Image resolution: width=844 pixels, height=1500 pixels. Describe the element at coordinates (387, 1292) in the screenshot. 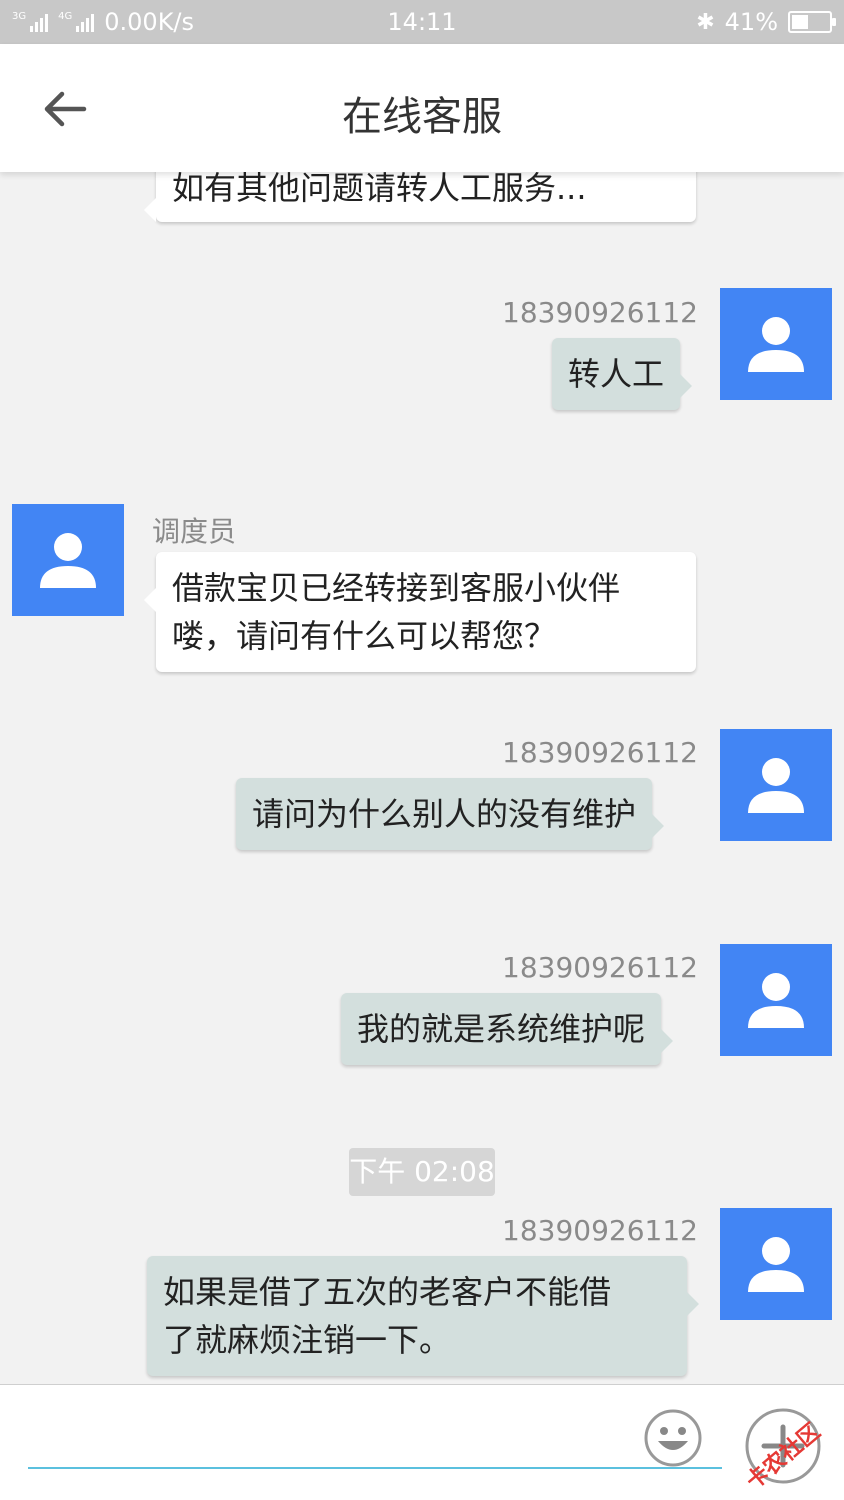

I see `message-line: 如果是借了五次的老客户不能借` at that location.